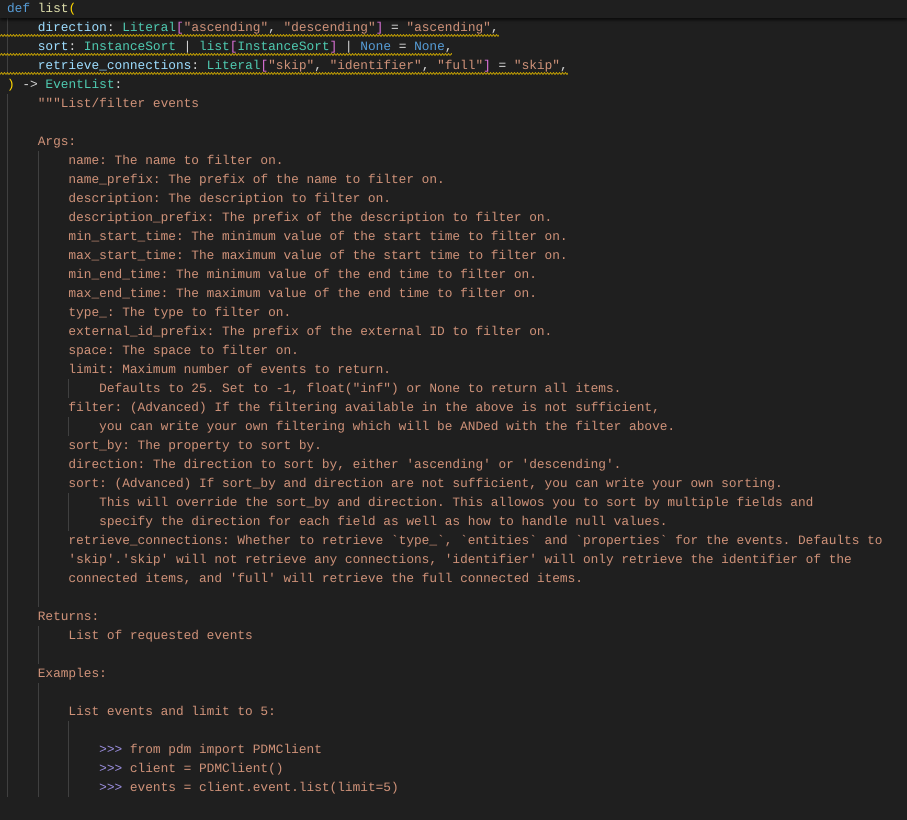  I want to click on code-line: connected items, and 'full' will retrieve the full connected items., so click(325, 579).